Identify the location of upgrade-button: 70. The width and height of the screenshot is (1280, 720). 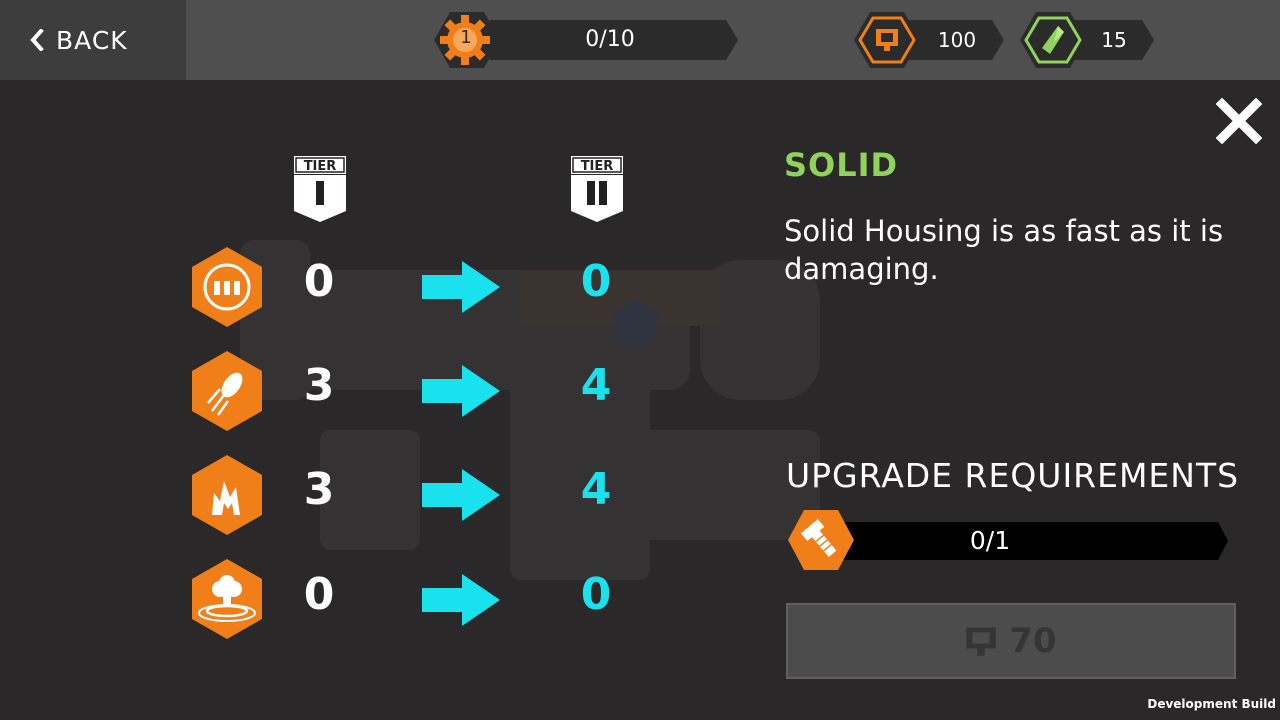
(1011, 641).